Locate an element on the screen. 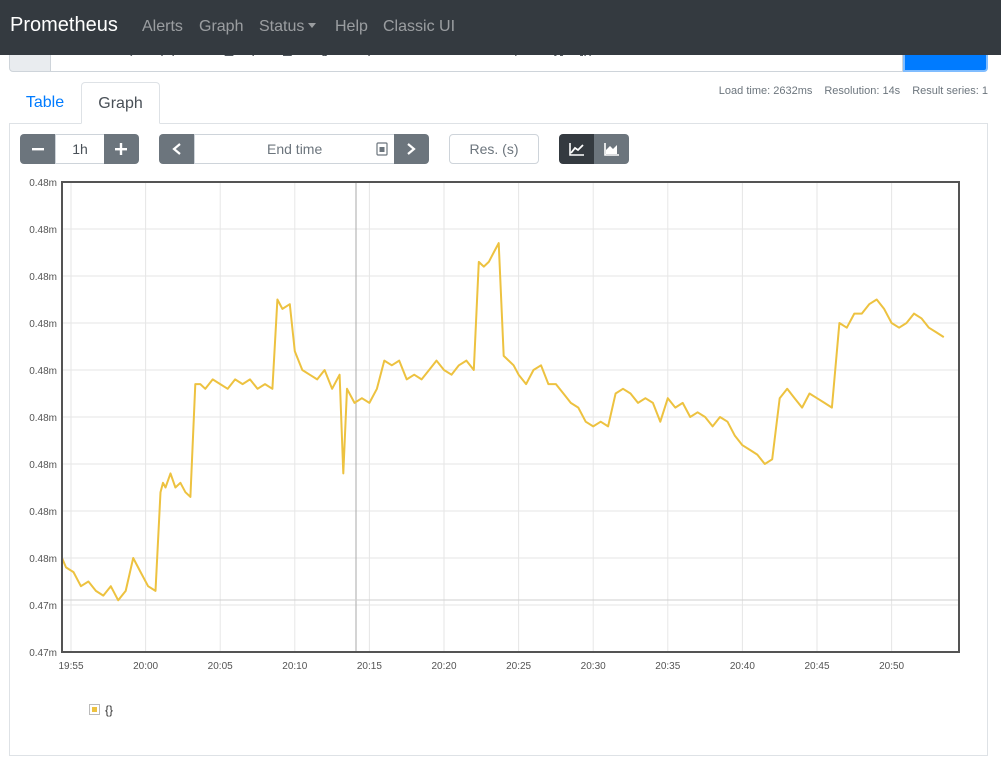 The width and height of the screenshot is (1001, 758). end-time-placeholder: End time is located at coordinates (295, 149).